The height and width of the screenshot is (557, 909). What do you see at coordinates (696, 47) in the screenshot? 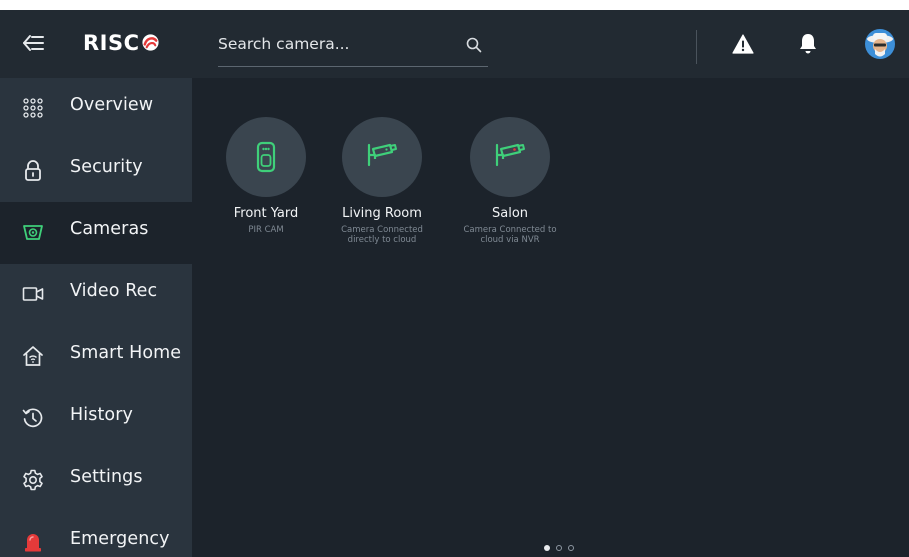
I see `divider` at bounding box center [696, 47].